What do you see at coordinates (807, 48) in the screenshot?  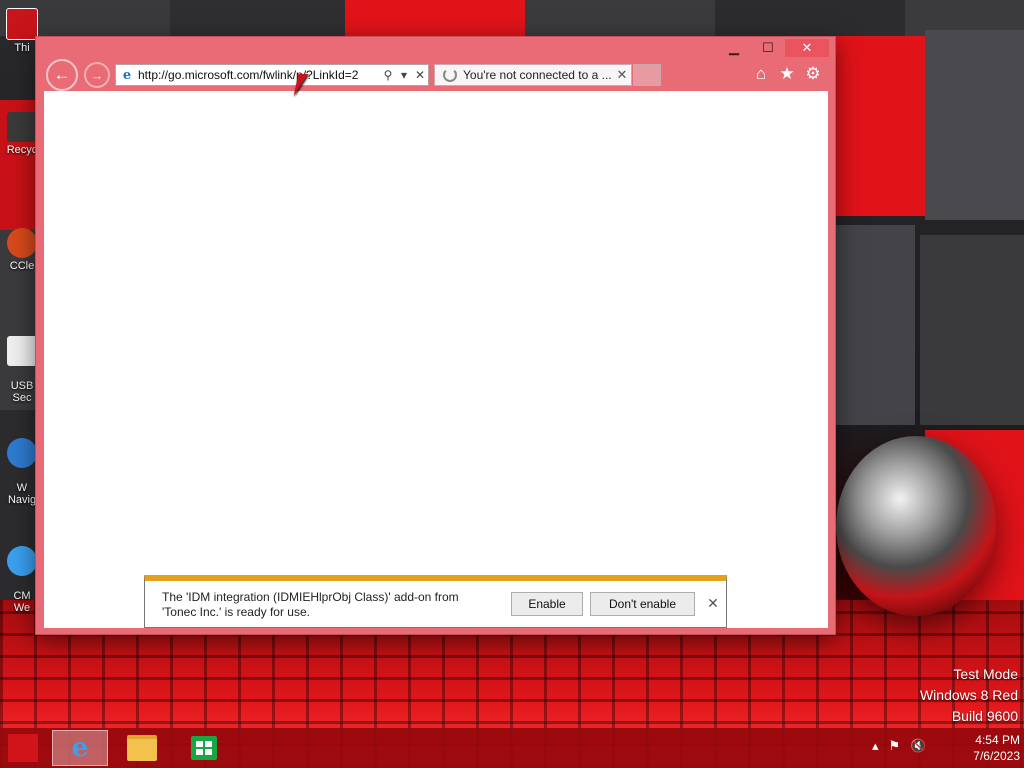 I see `close-window-button: ✕` at bounding box center [807, 48].